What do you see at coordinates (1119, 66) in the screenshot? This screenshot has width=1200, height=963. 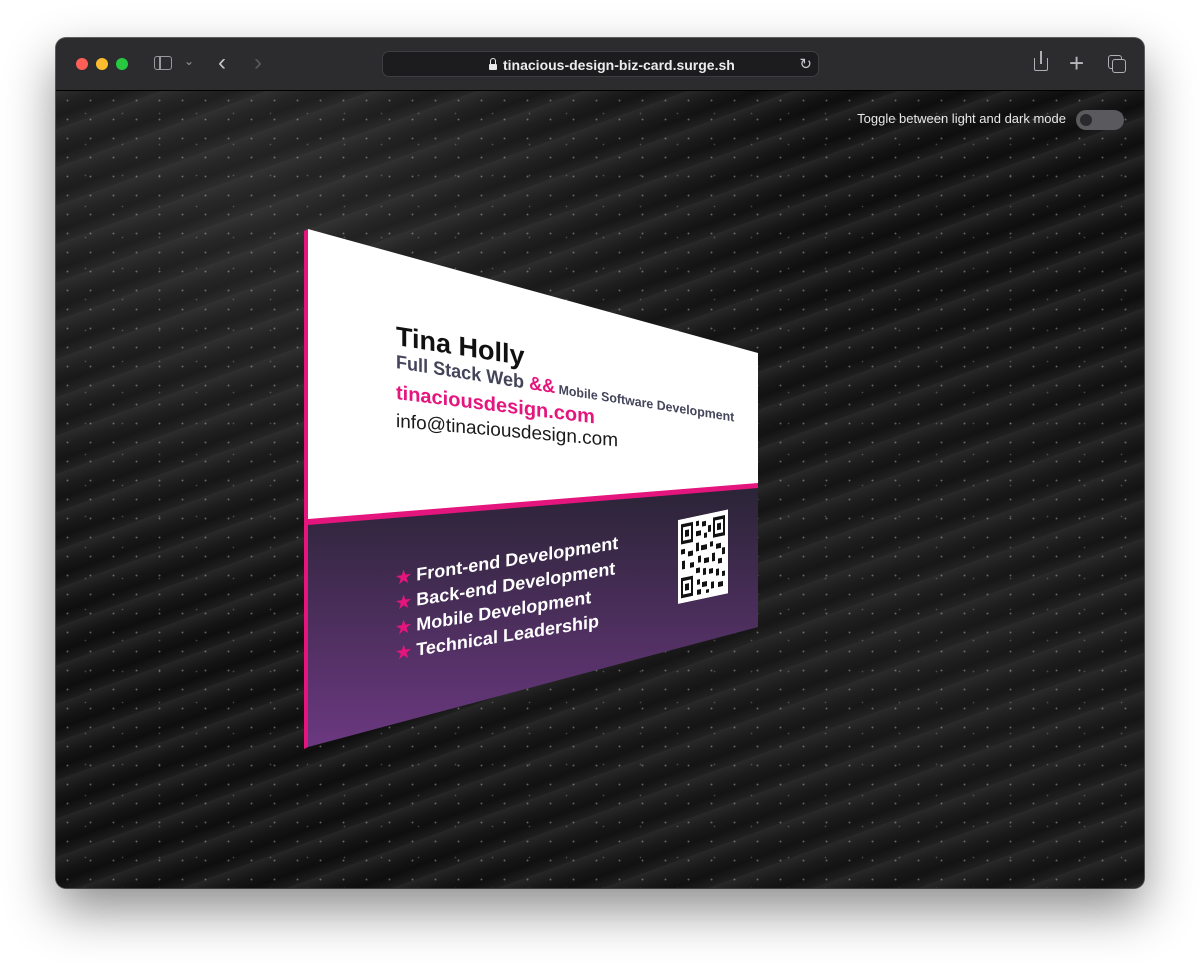 I see `tab-overview-icon-front` at bounding box center [1119, 66].